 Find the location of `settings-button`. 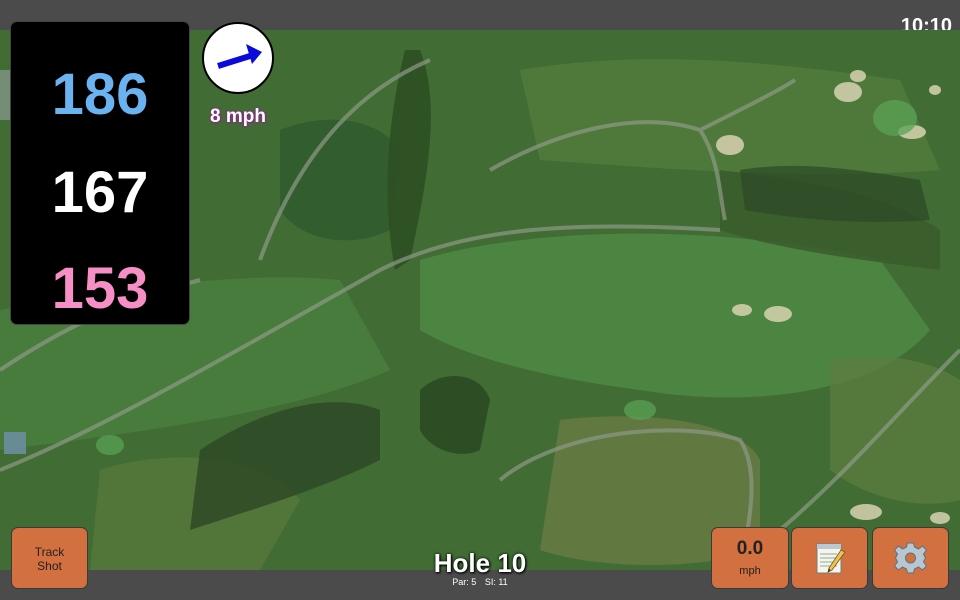

settings-button is located at coordinates (910, 558).